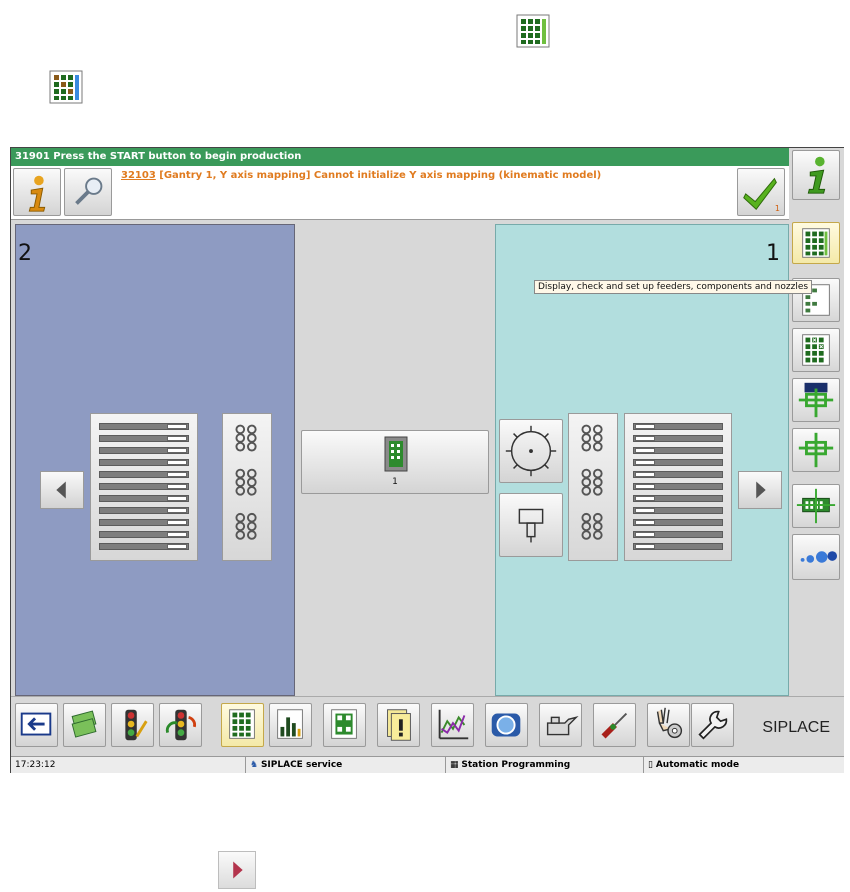 This screenshot has height=892, width=850. I want to click on traffic-light-button, so click(132, 725).